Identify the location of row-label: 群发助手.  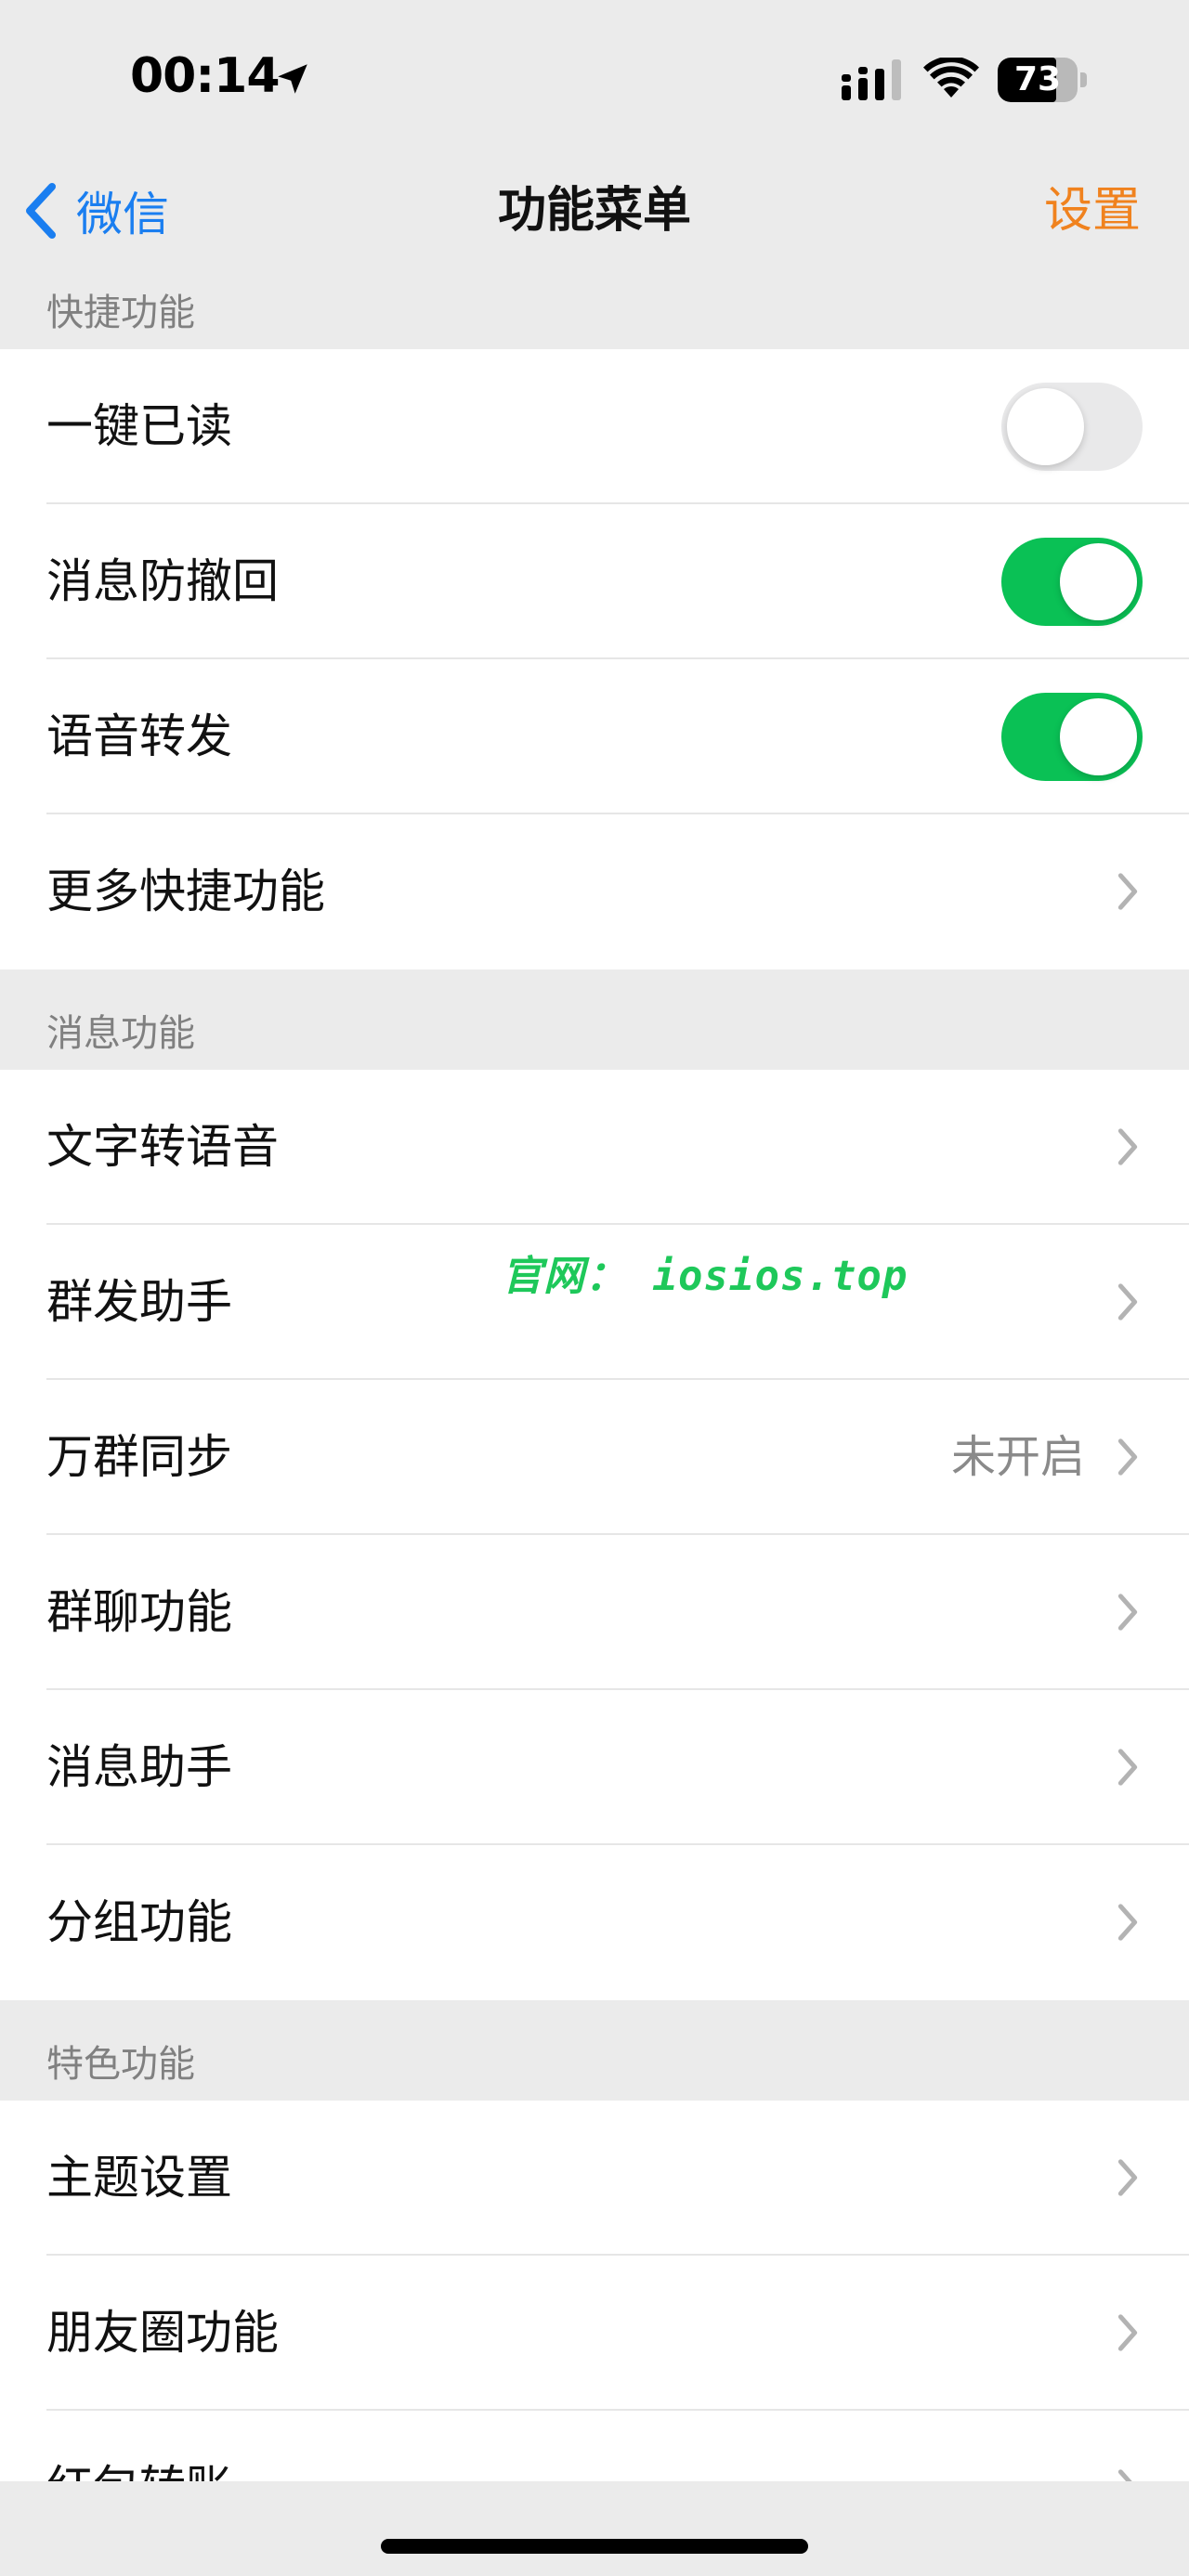
(139, 1302).